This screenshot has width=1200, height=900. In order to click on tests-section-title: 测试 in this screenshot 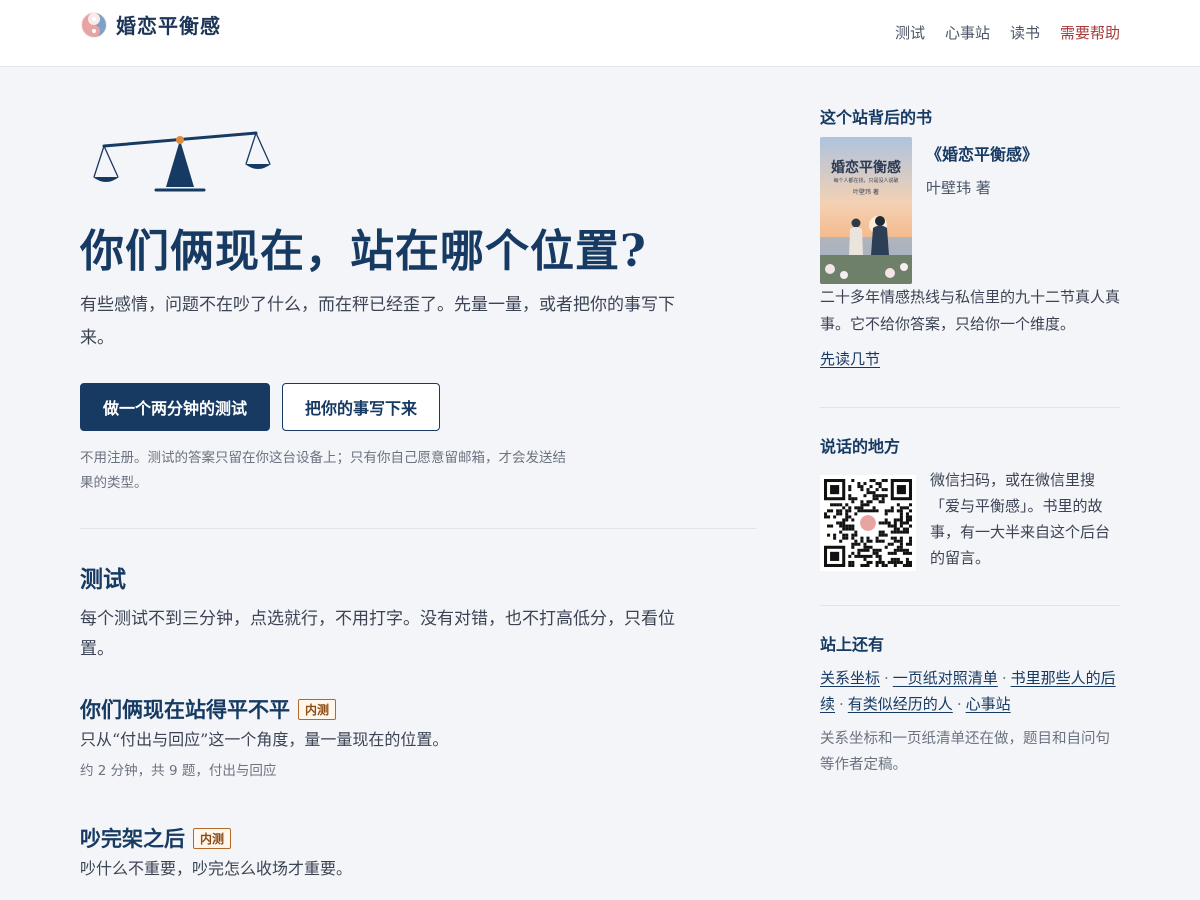, I will do `click(103, 579)`.